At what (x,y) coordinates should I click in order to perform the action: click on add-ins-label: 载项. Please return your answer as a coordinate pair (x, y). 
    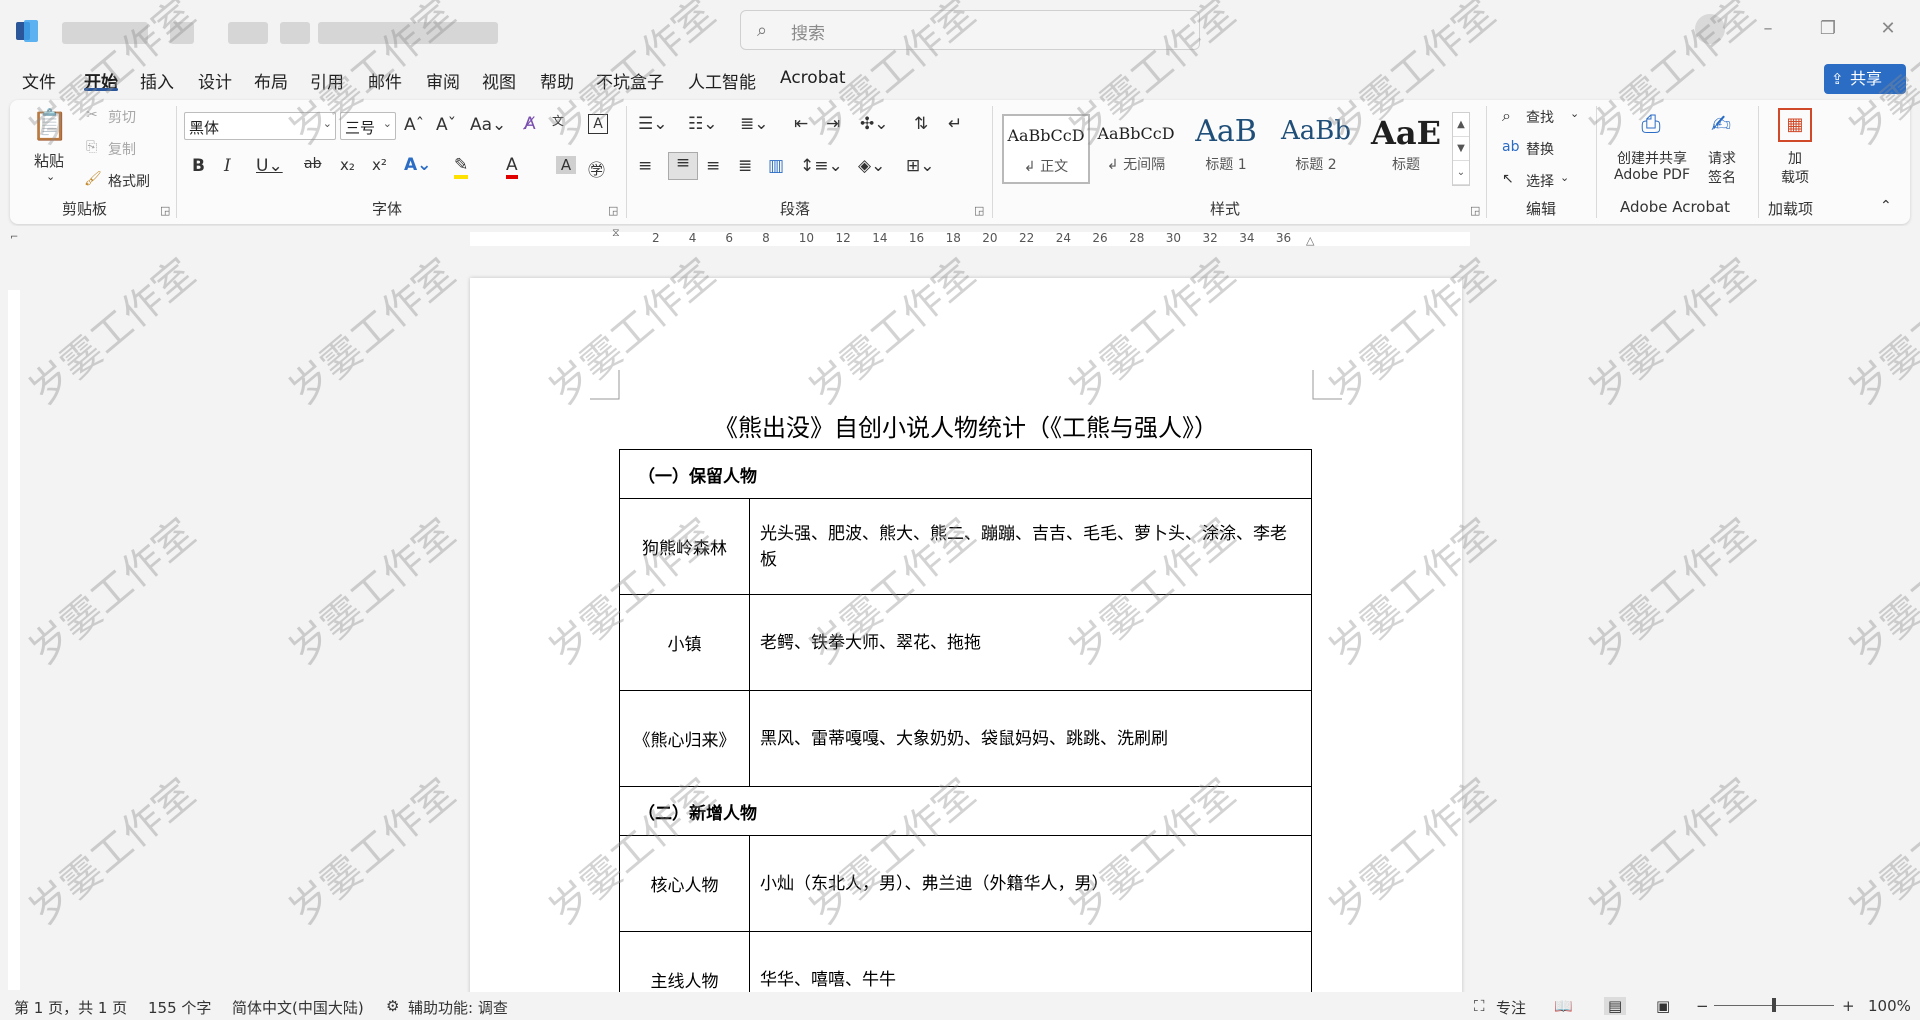
    Looking at the image, I should click on (1795, 177).